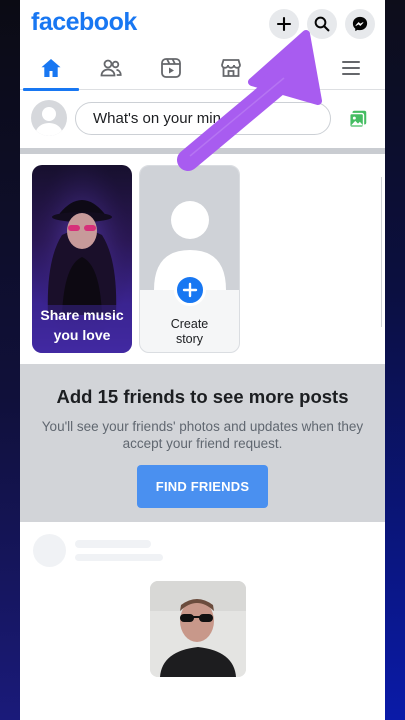 The image size is (405, 720). I want to click on marketplace-icon, so click(231, 68).